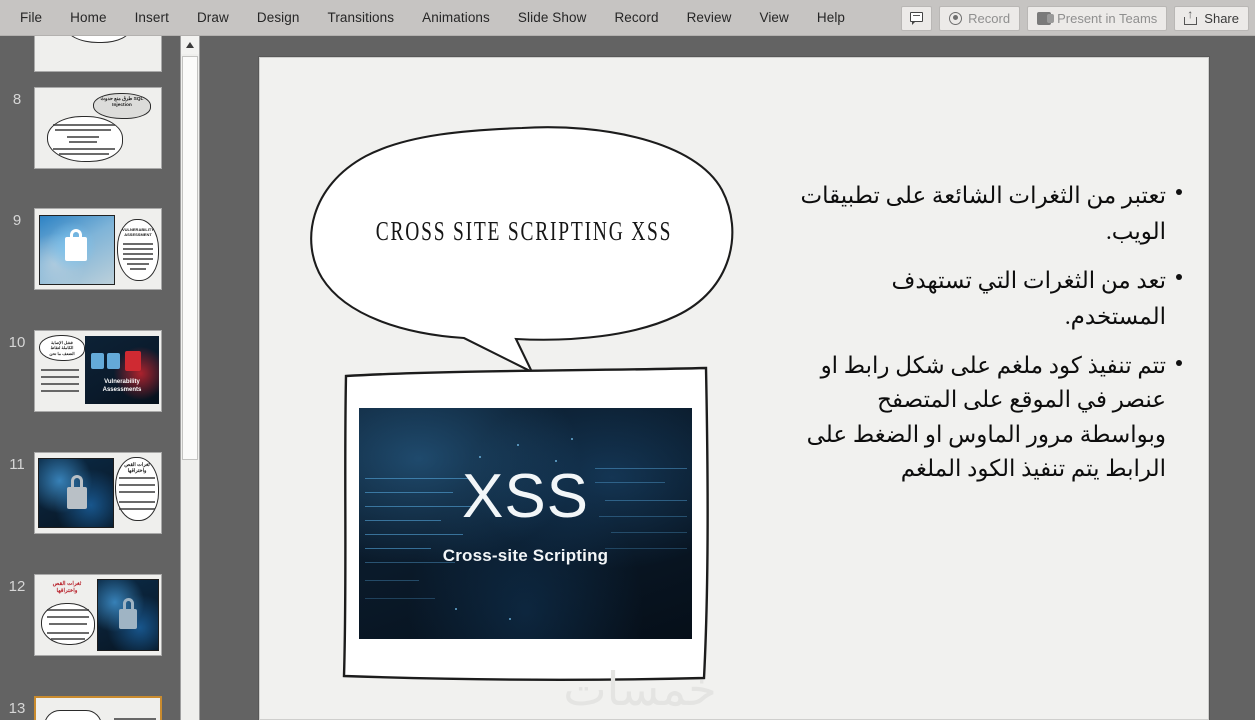 The height and width of the screenshot is (720, 1255). I want to click on thumbnail-scrollbar, so click(190, 378).